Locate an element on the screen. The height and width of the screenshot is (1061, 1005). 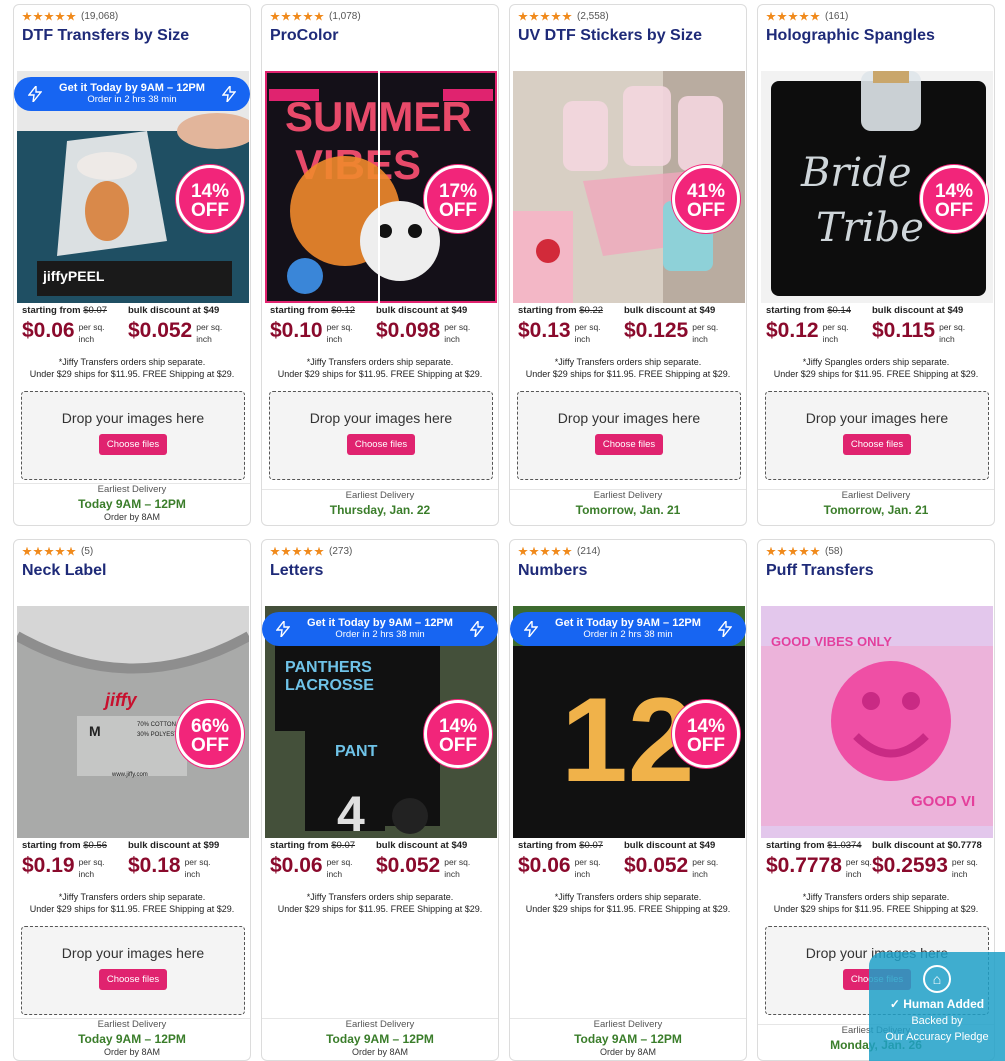
old-price: $0.56 is located at coordinates (95, 845).